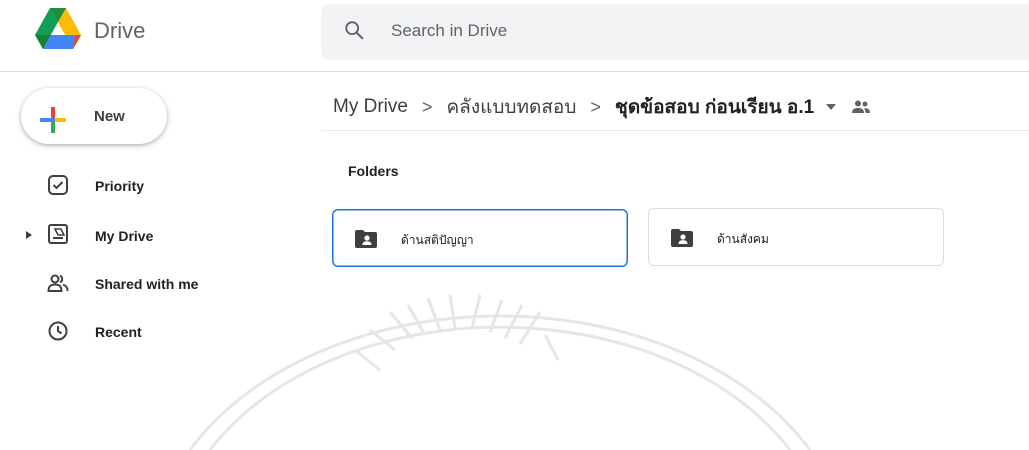 The height and width of the screenshot is (450, 1029). I want to click on my-drive-icon, so click(58, 234).